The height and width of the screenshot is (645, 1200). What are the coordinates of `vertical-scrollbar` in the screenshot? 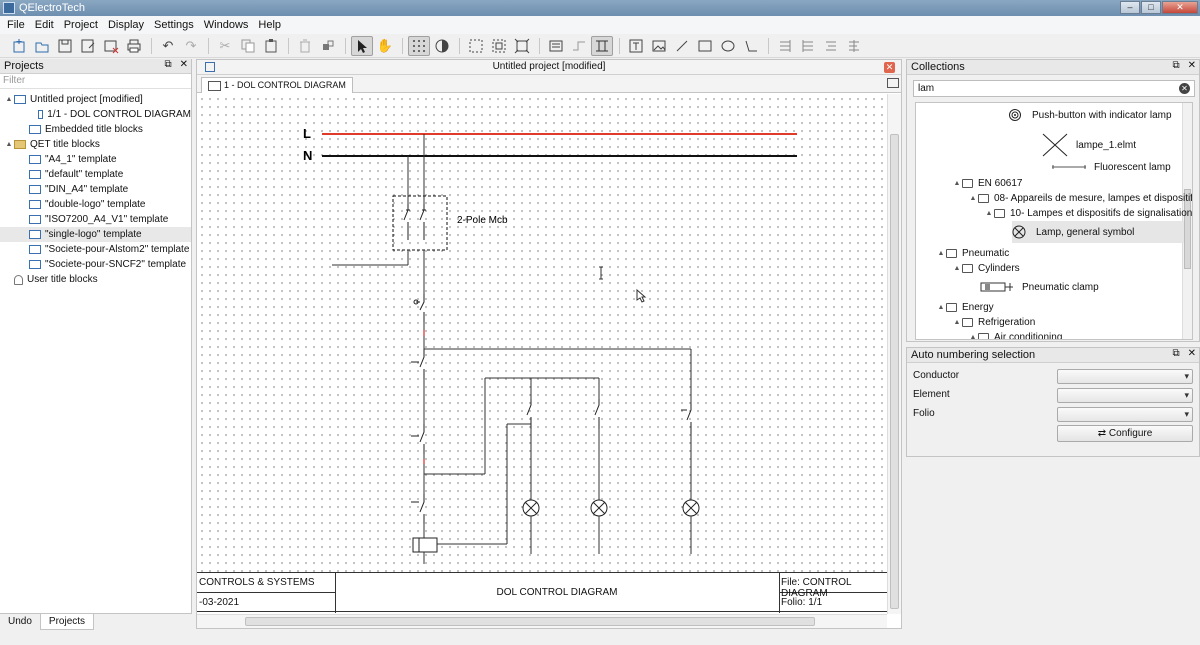 It's located at (894, 354).